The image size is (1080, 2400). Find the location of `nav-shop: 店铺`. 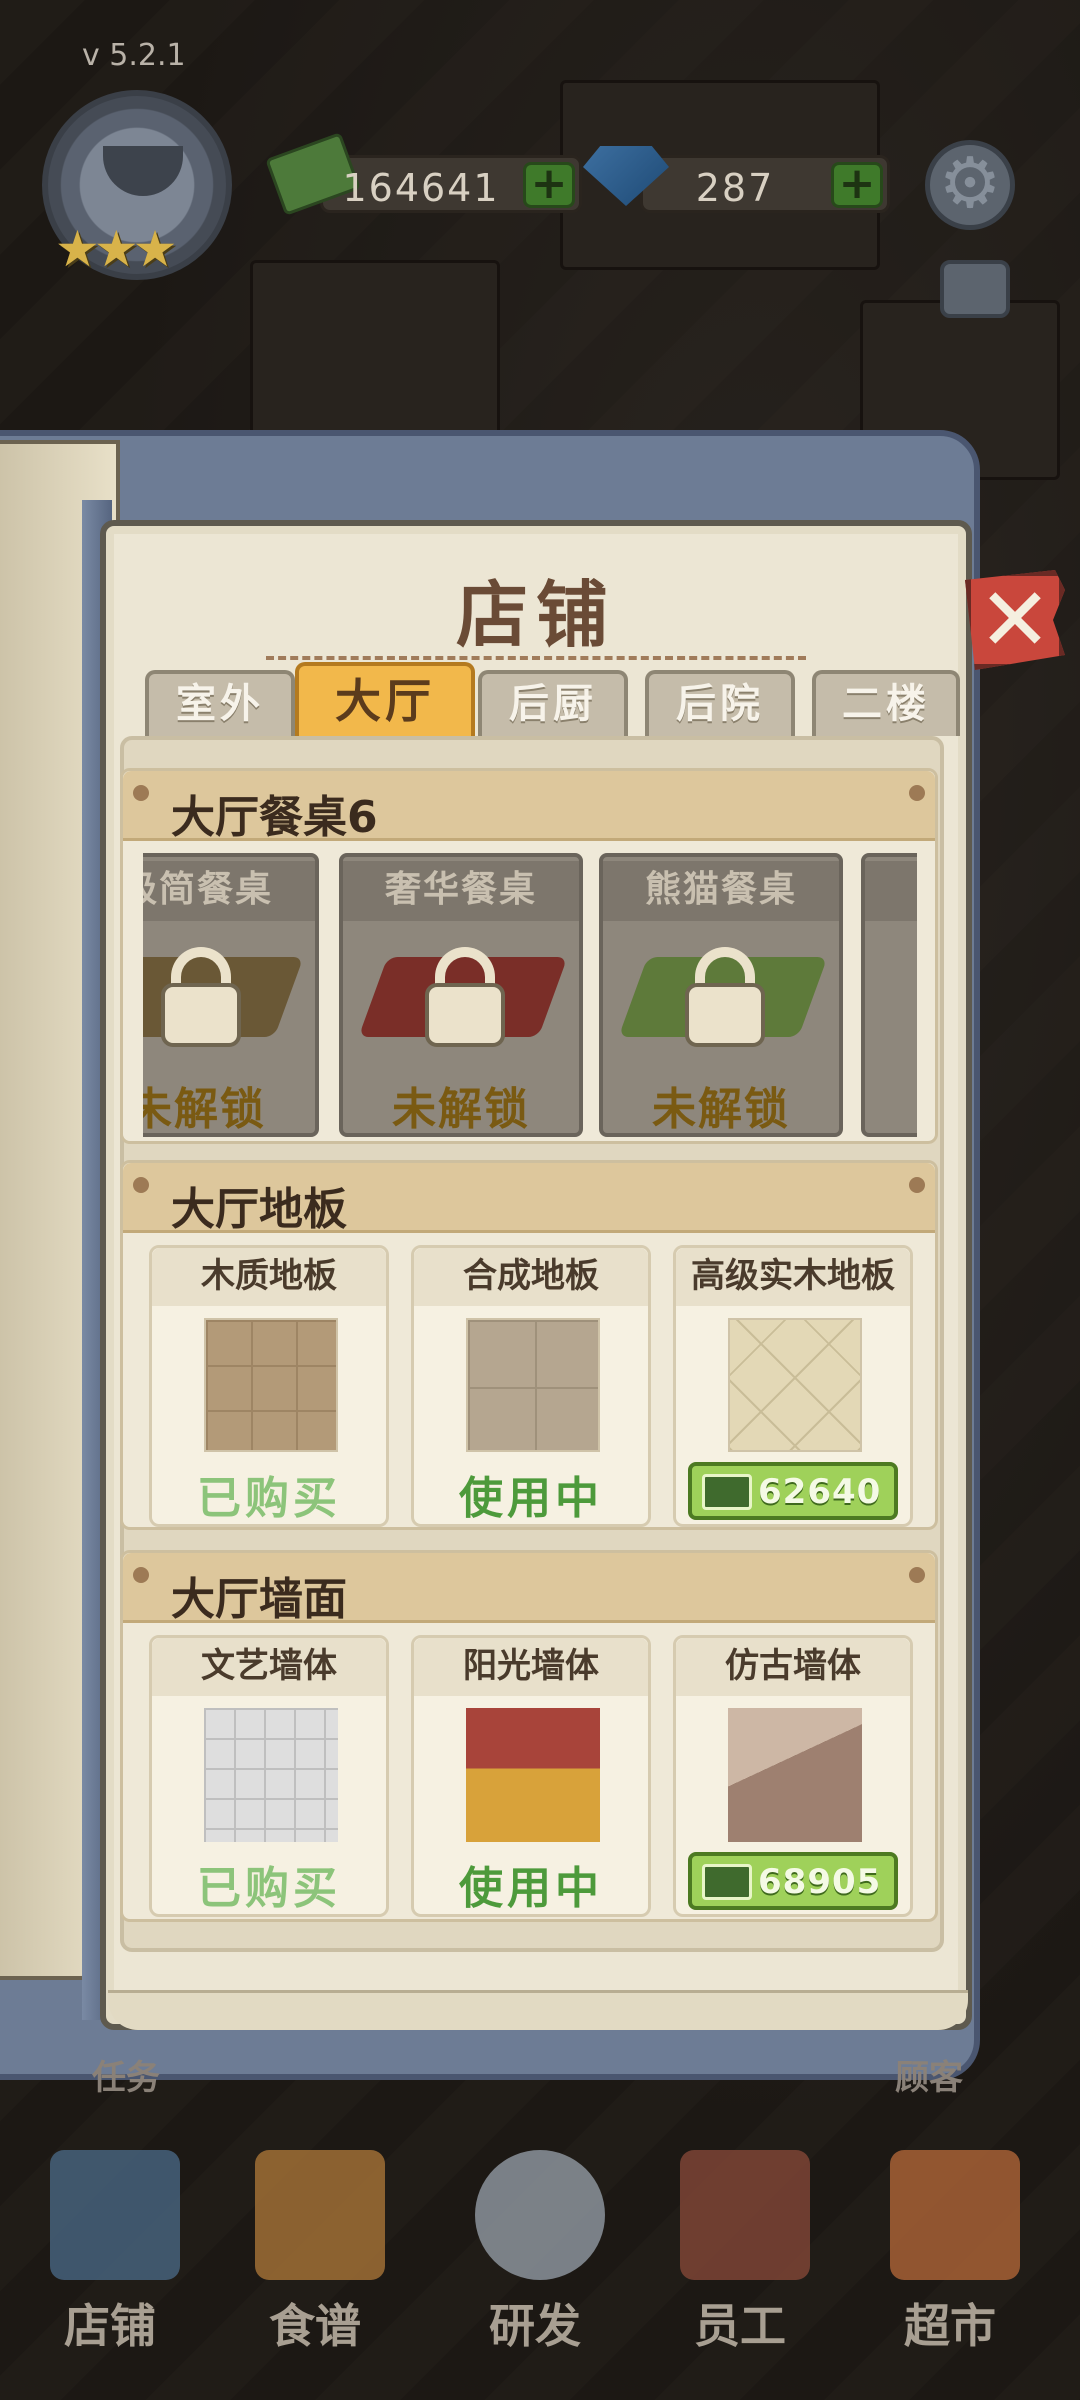

nav-shop: 店铺 is located at coordinates (110, 2260).